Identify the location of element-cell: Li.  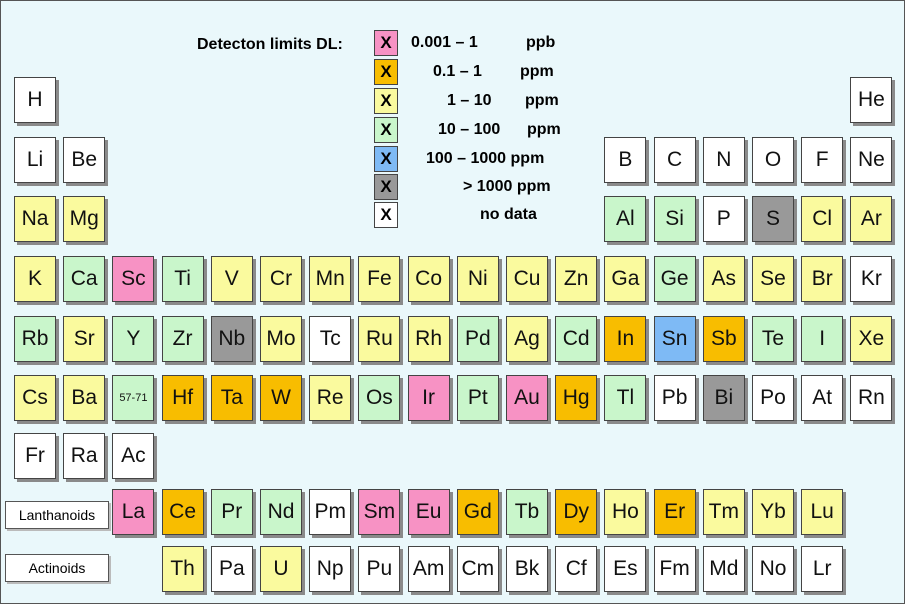
(35, 160).